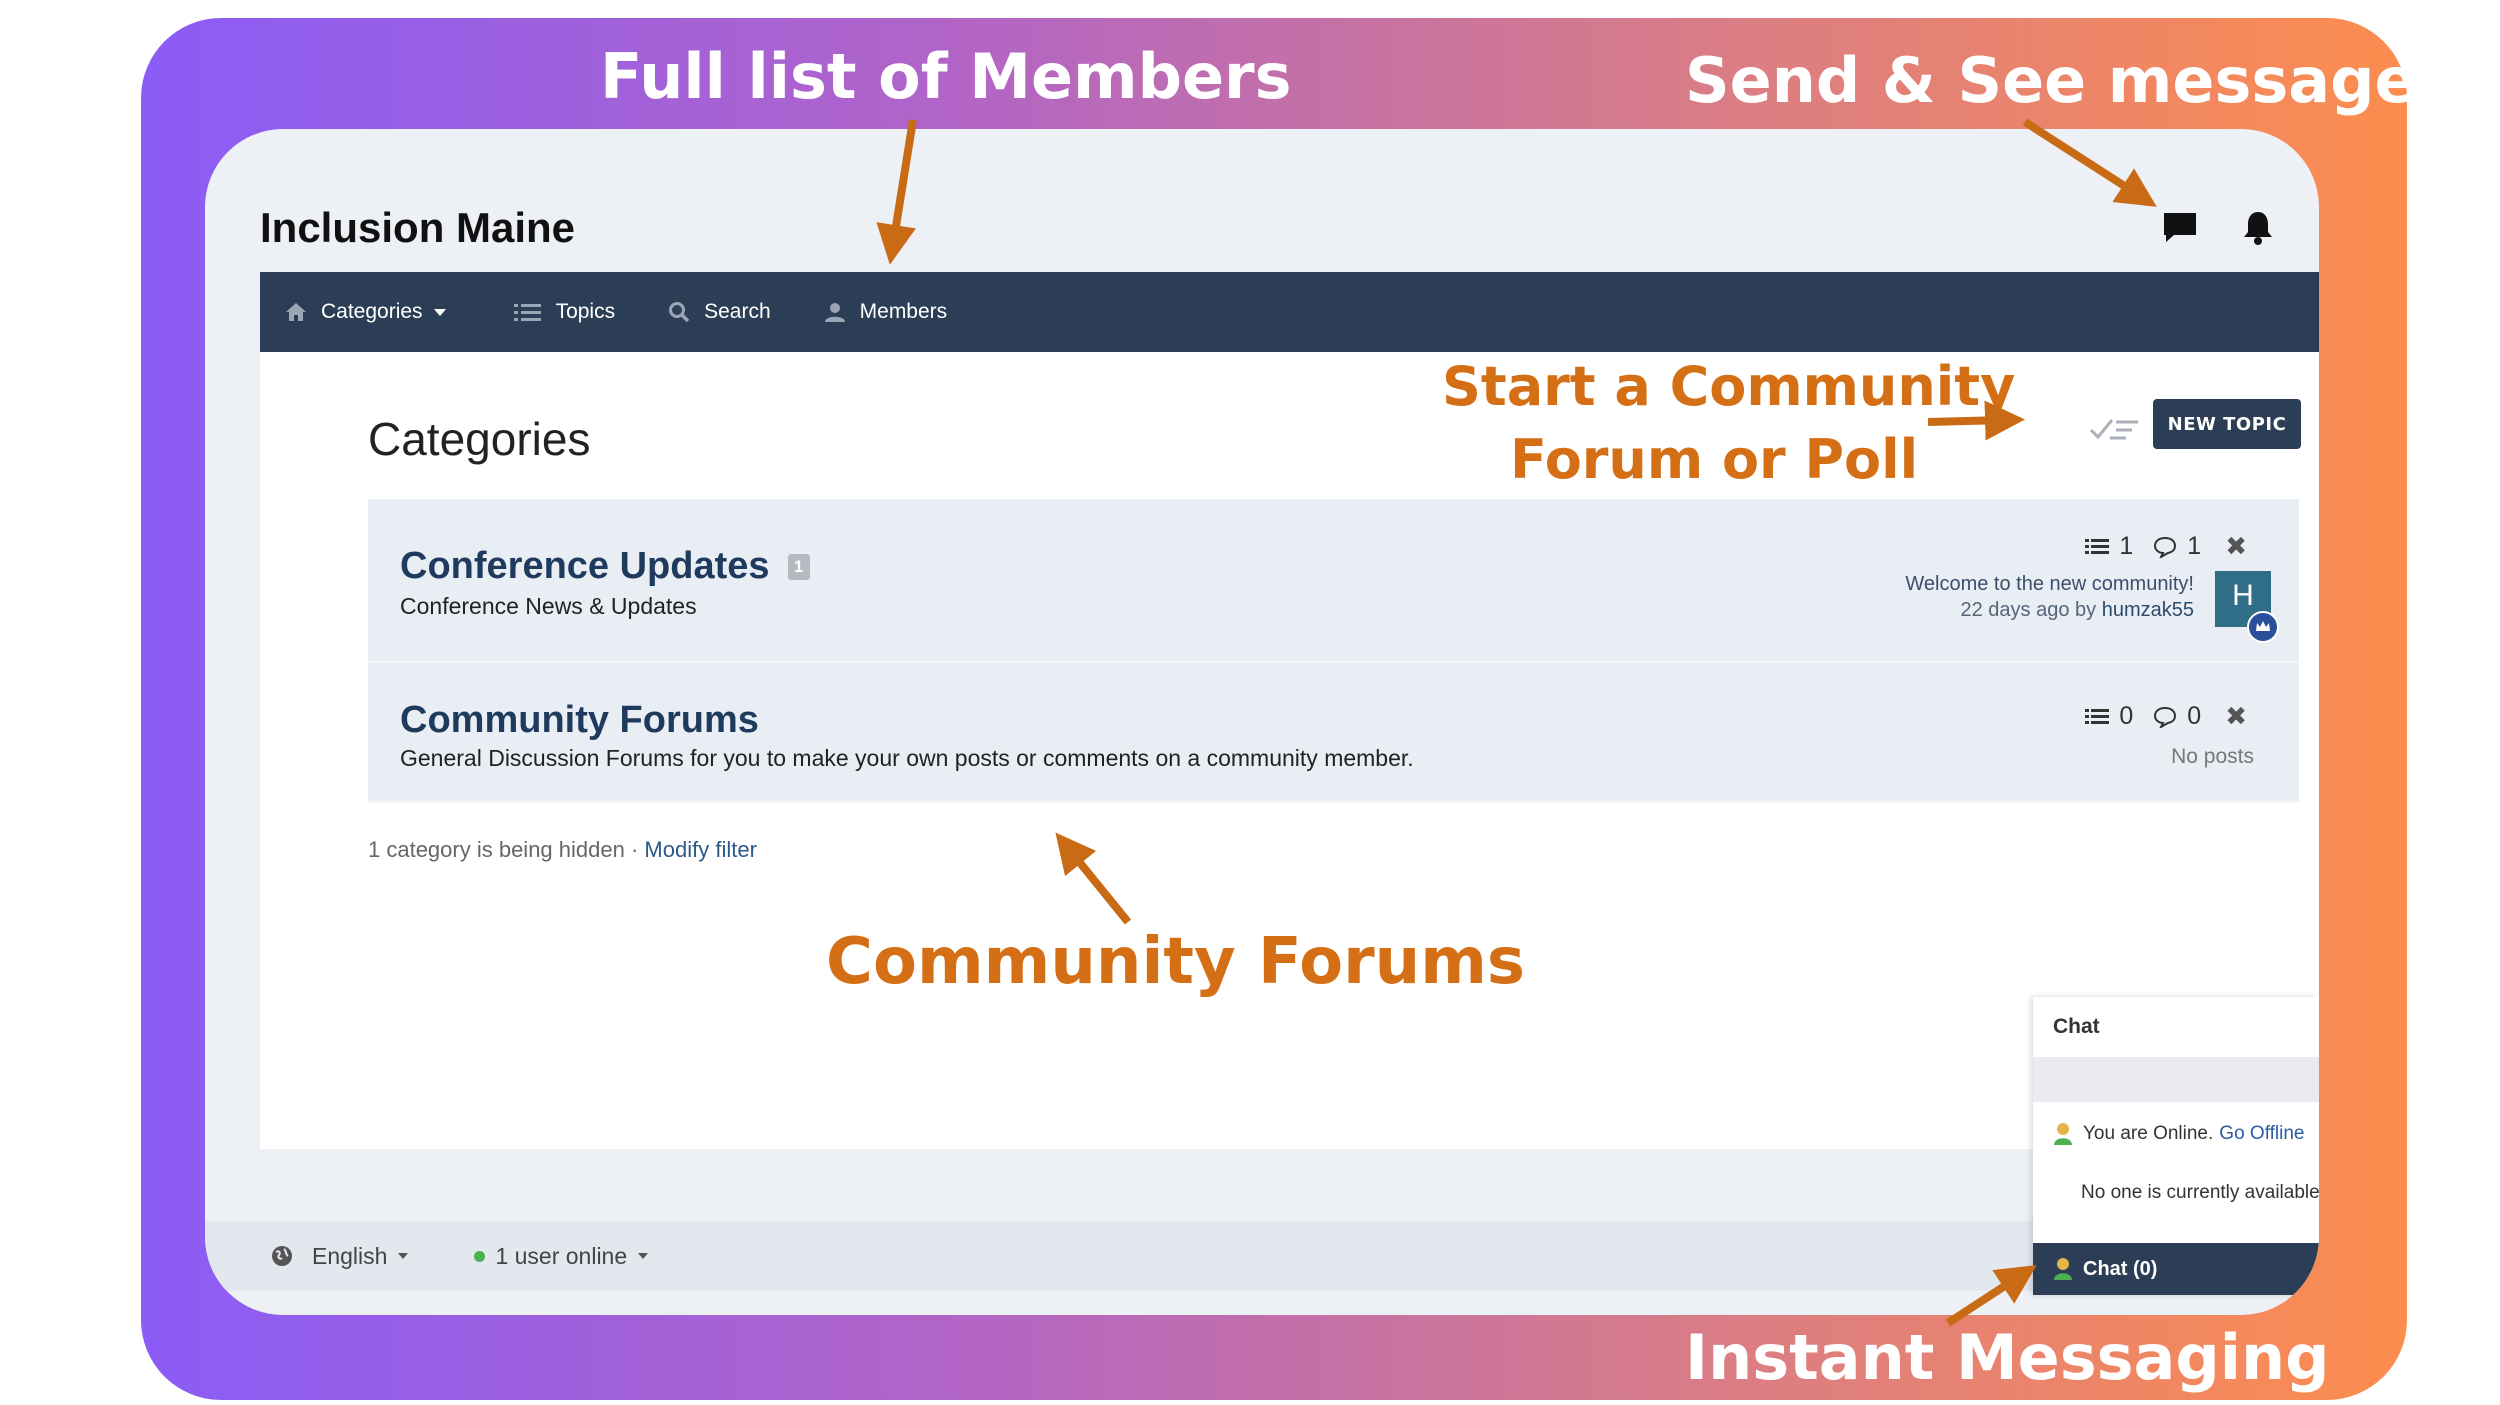 This screenshot has width=2500, height=1405. I want to click on language-label: English, so click(350, 1255).